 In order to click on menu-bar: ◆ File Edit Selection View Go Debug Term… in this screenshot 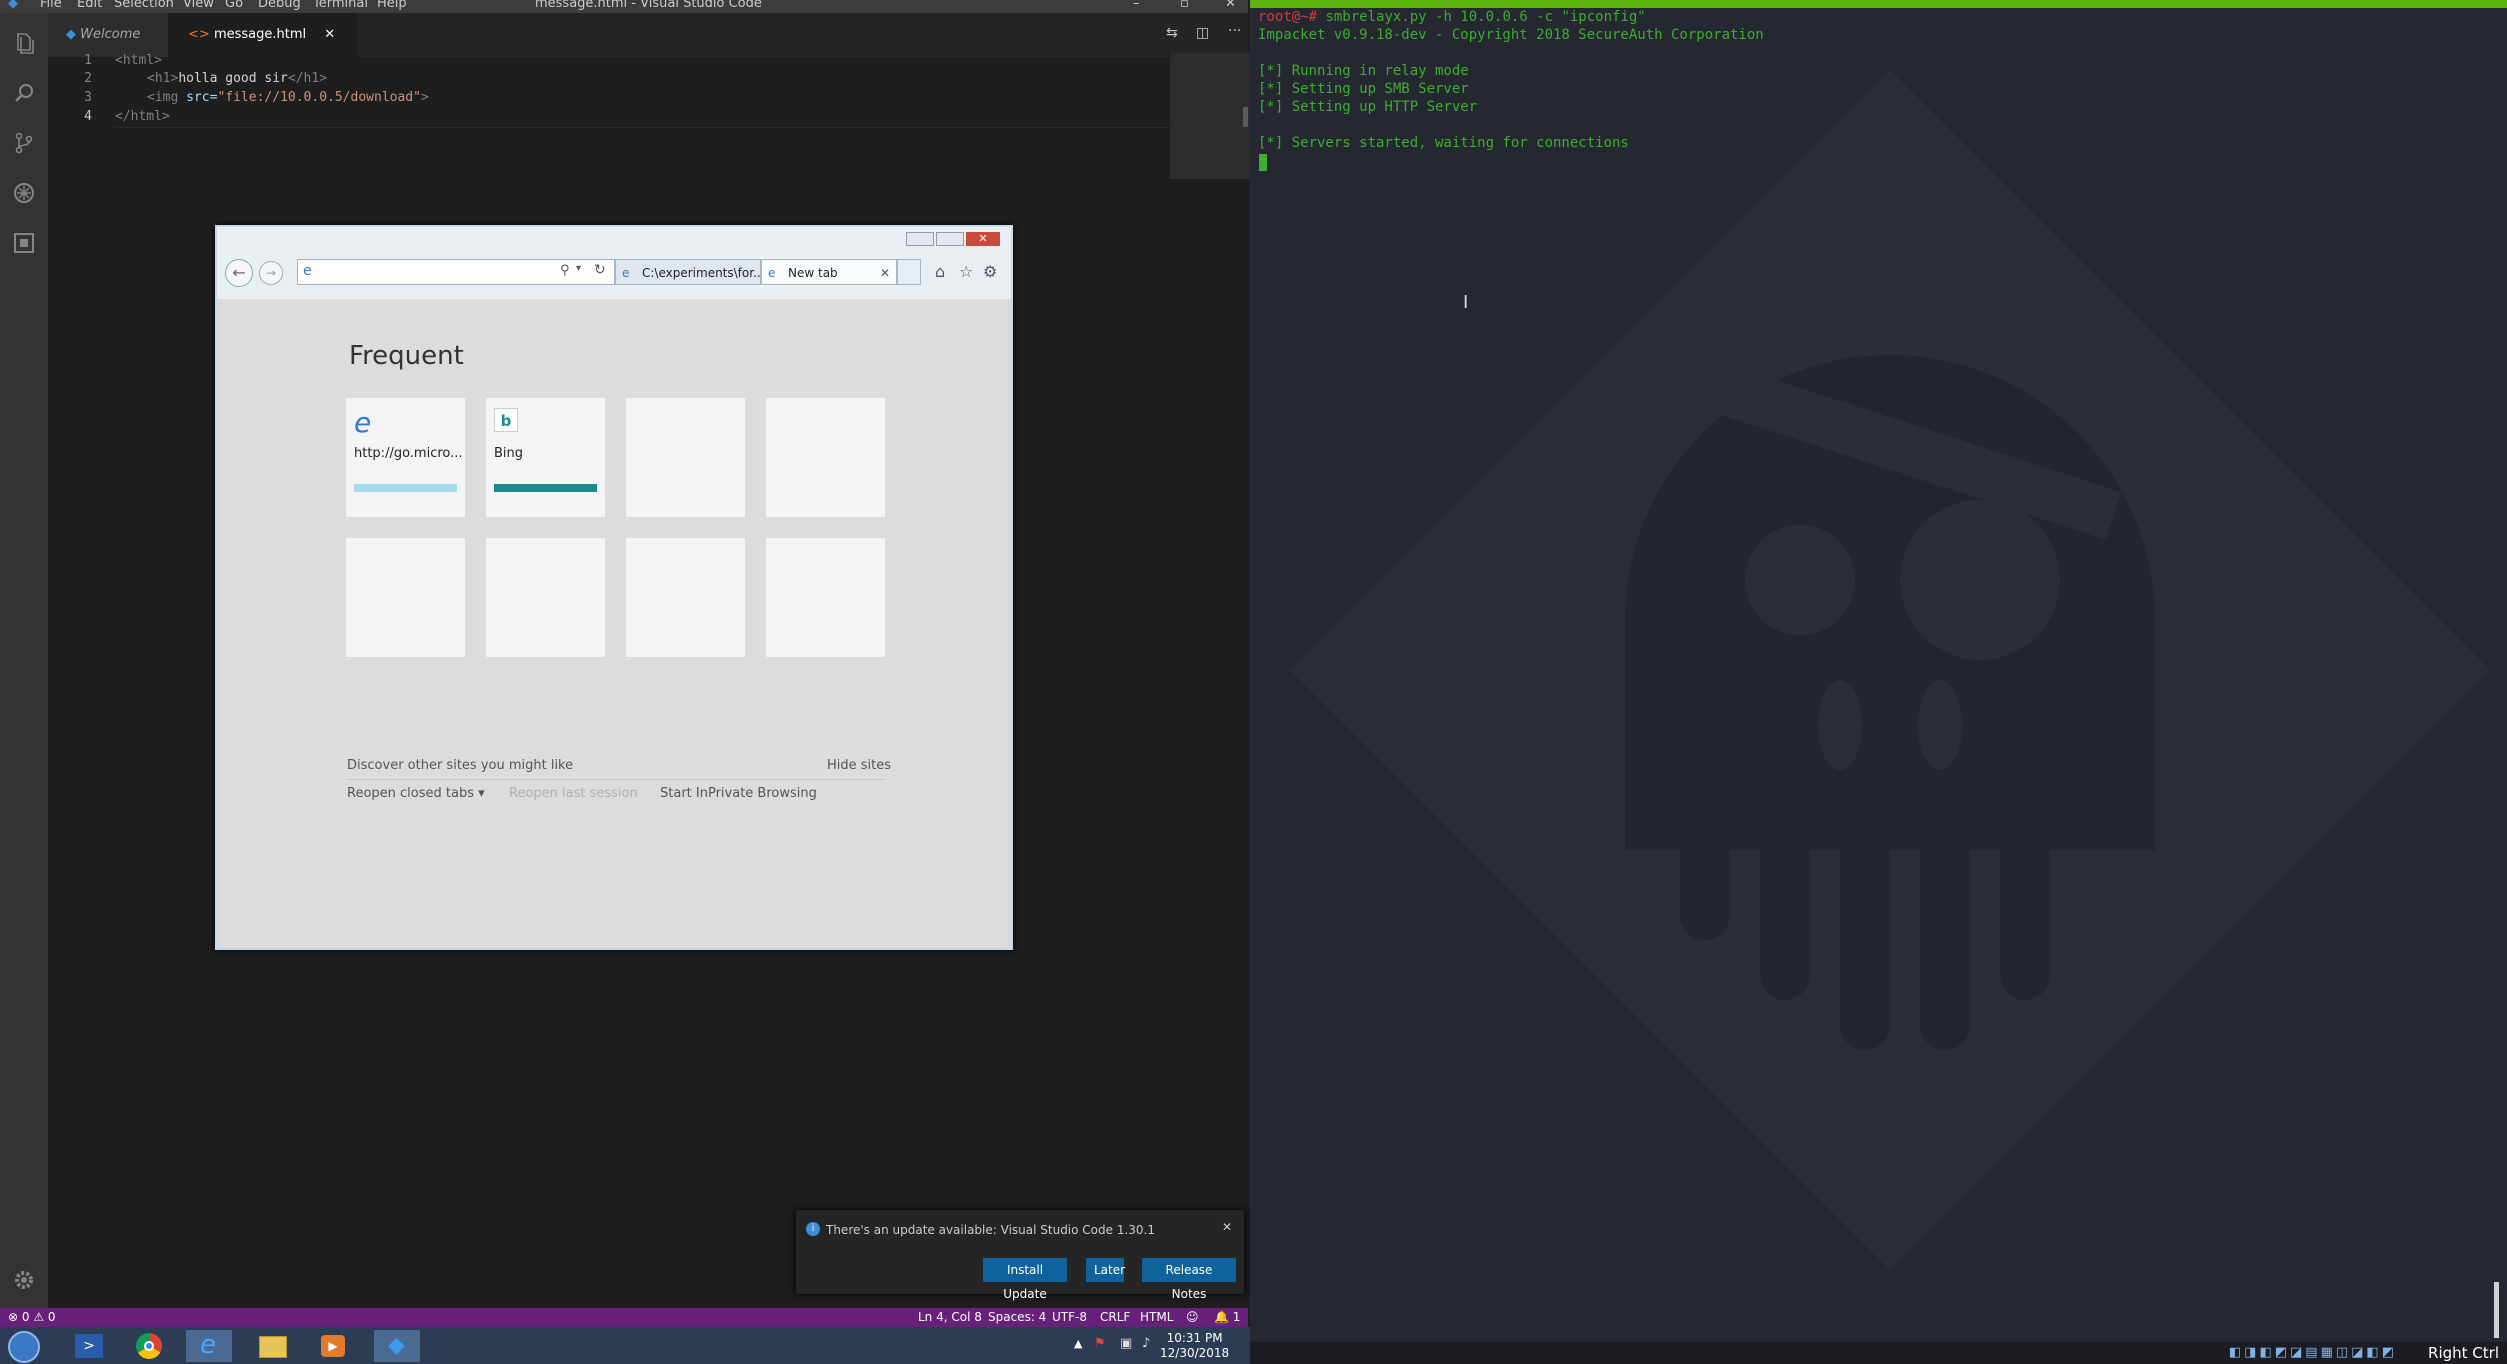, I will do `click(624, 6)`.